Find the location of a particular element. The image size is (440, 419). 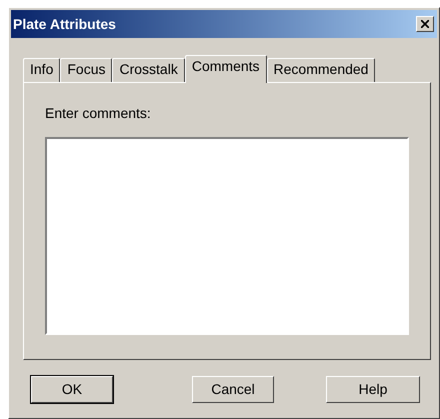

close-icon is located at coordinates (425, 24).